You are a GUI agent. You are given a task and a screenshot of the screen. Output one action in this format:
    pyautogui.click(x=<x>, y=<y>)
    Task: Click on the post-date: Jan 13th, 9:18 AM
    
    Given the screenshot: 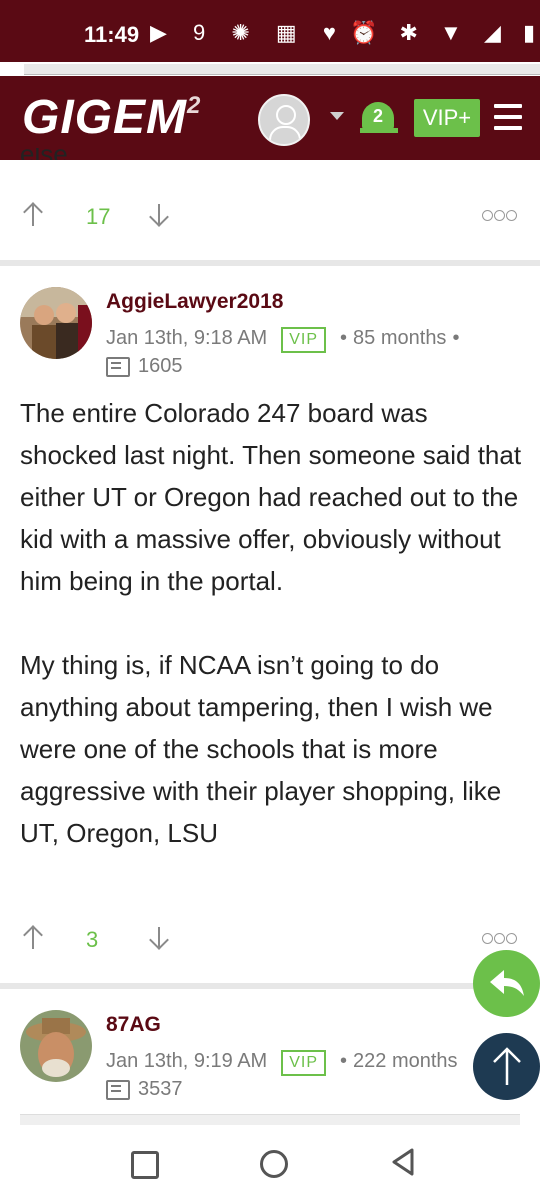 What is the action you would take?
    pyautogui.click(x=187, y=338)
    